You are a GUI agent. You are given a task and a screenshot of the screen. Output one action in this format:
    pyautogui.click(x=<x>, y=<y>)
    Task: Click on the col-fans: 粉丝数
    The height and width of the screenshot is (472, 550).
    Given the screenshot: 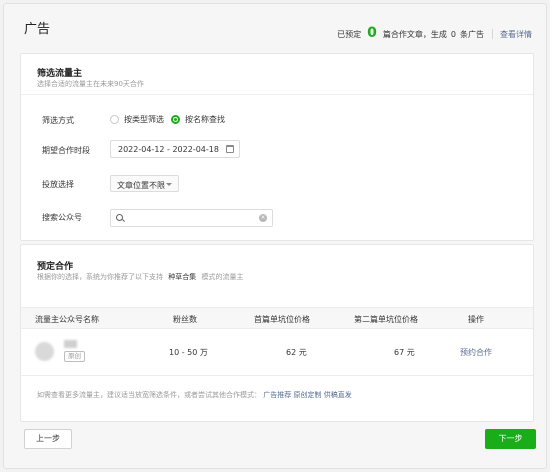 What is the action you would take?
    pyautogui.click(x=185, y=319)
    